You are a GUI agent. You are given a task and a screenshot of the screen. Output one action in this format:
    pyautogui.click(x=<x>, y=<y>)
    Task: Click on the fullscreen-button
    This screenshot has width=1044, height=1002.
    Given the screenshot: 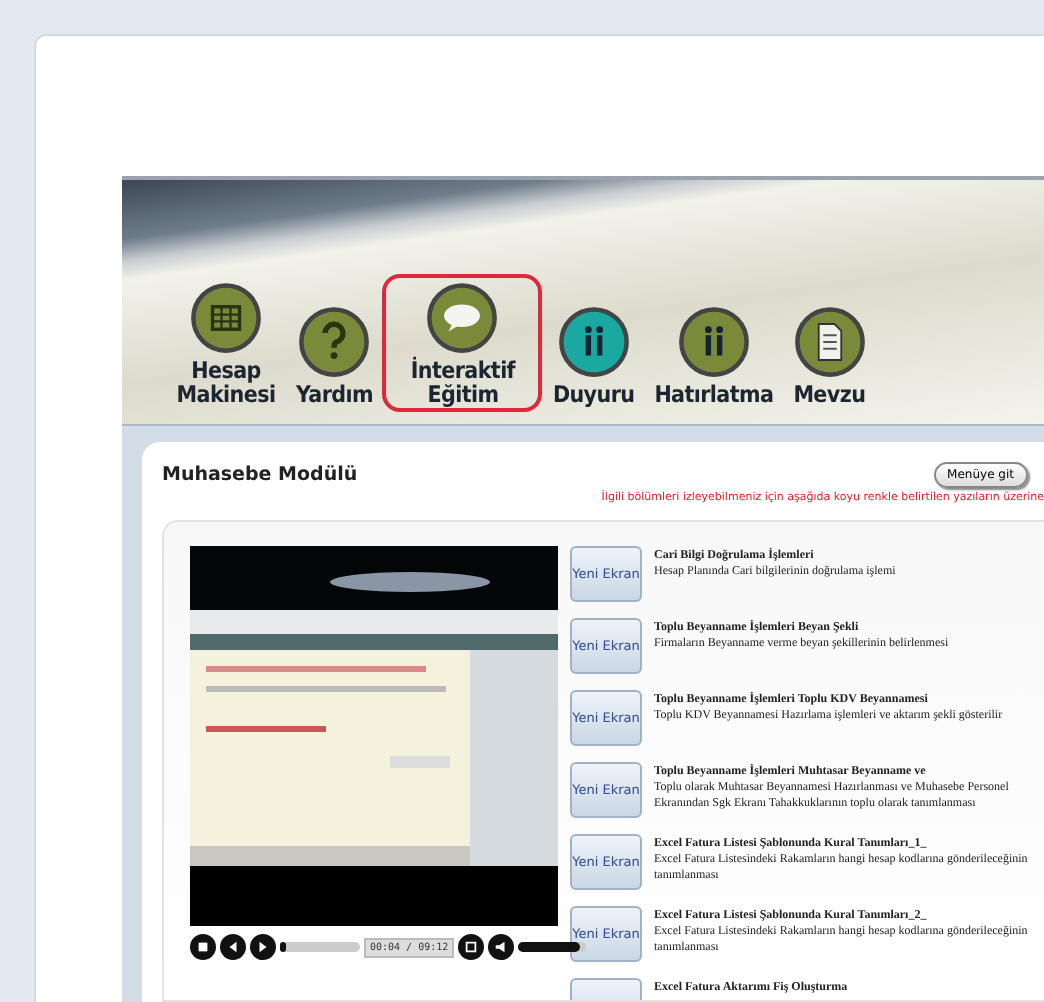 What is the action you would take?
    pyautogui.click(x=471, y=947)
    